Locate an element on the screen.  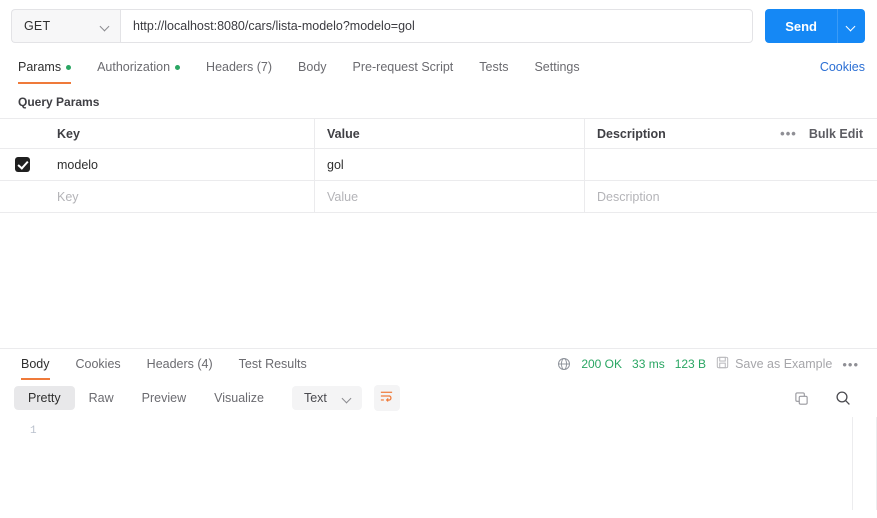
response-view-mode-group: Pretty Raw Preview Visualize is located at coordinates (146, 398).